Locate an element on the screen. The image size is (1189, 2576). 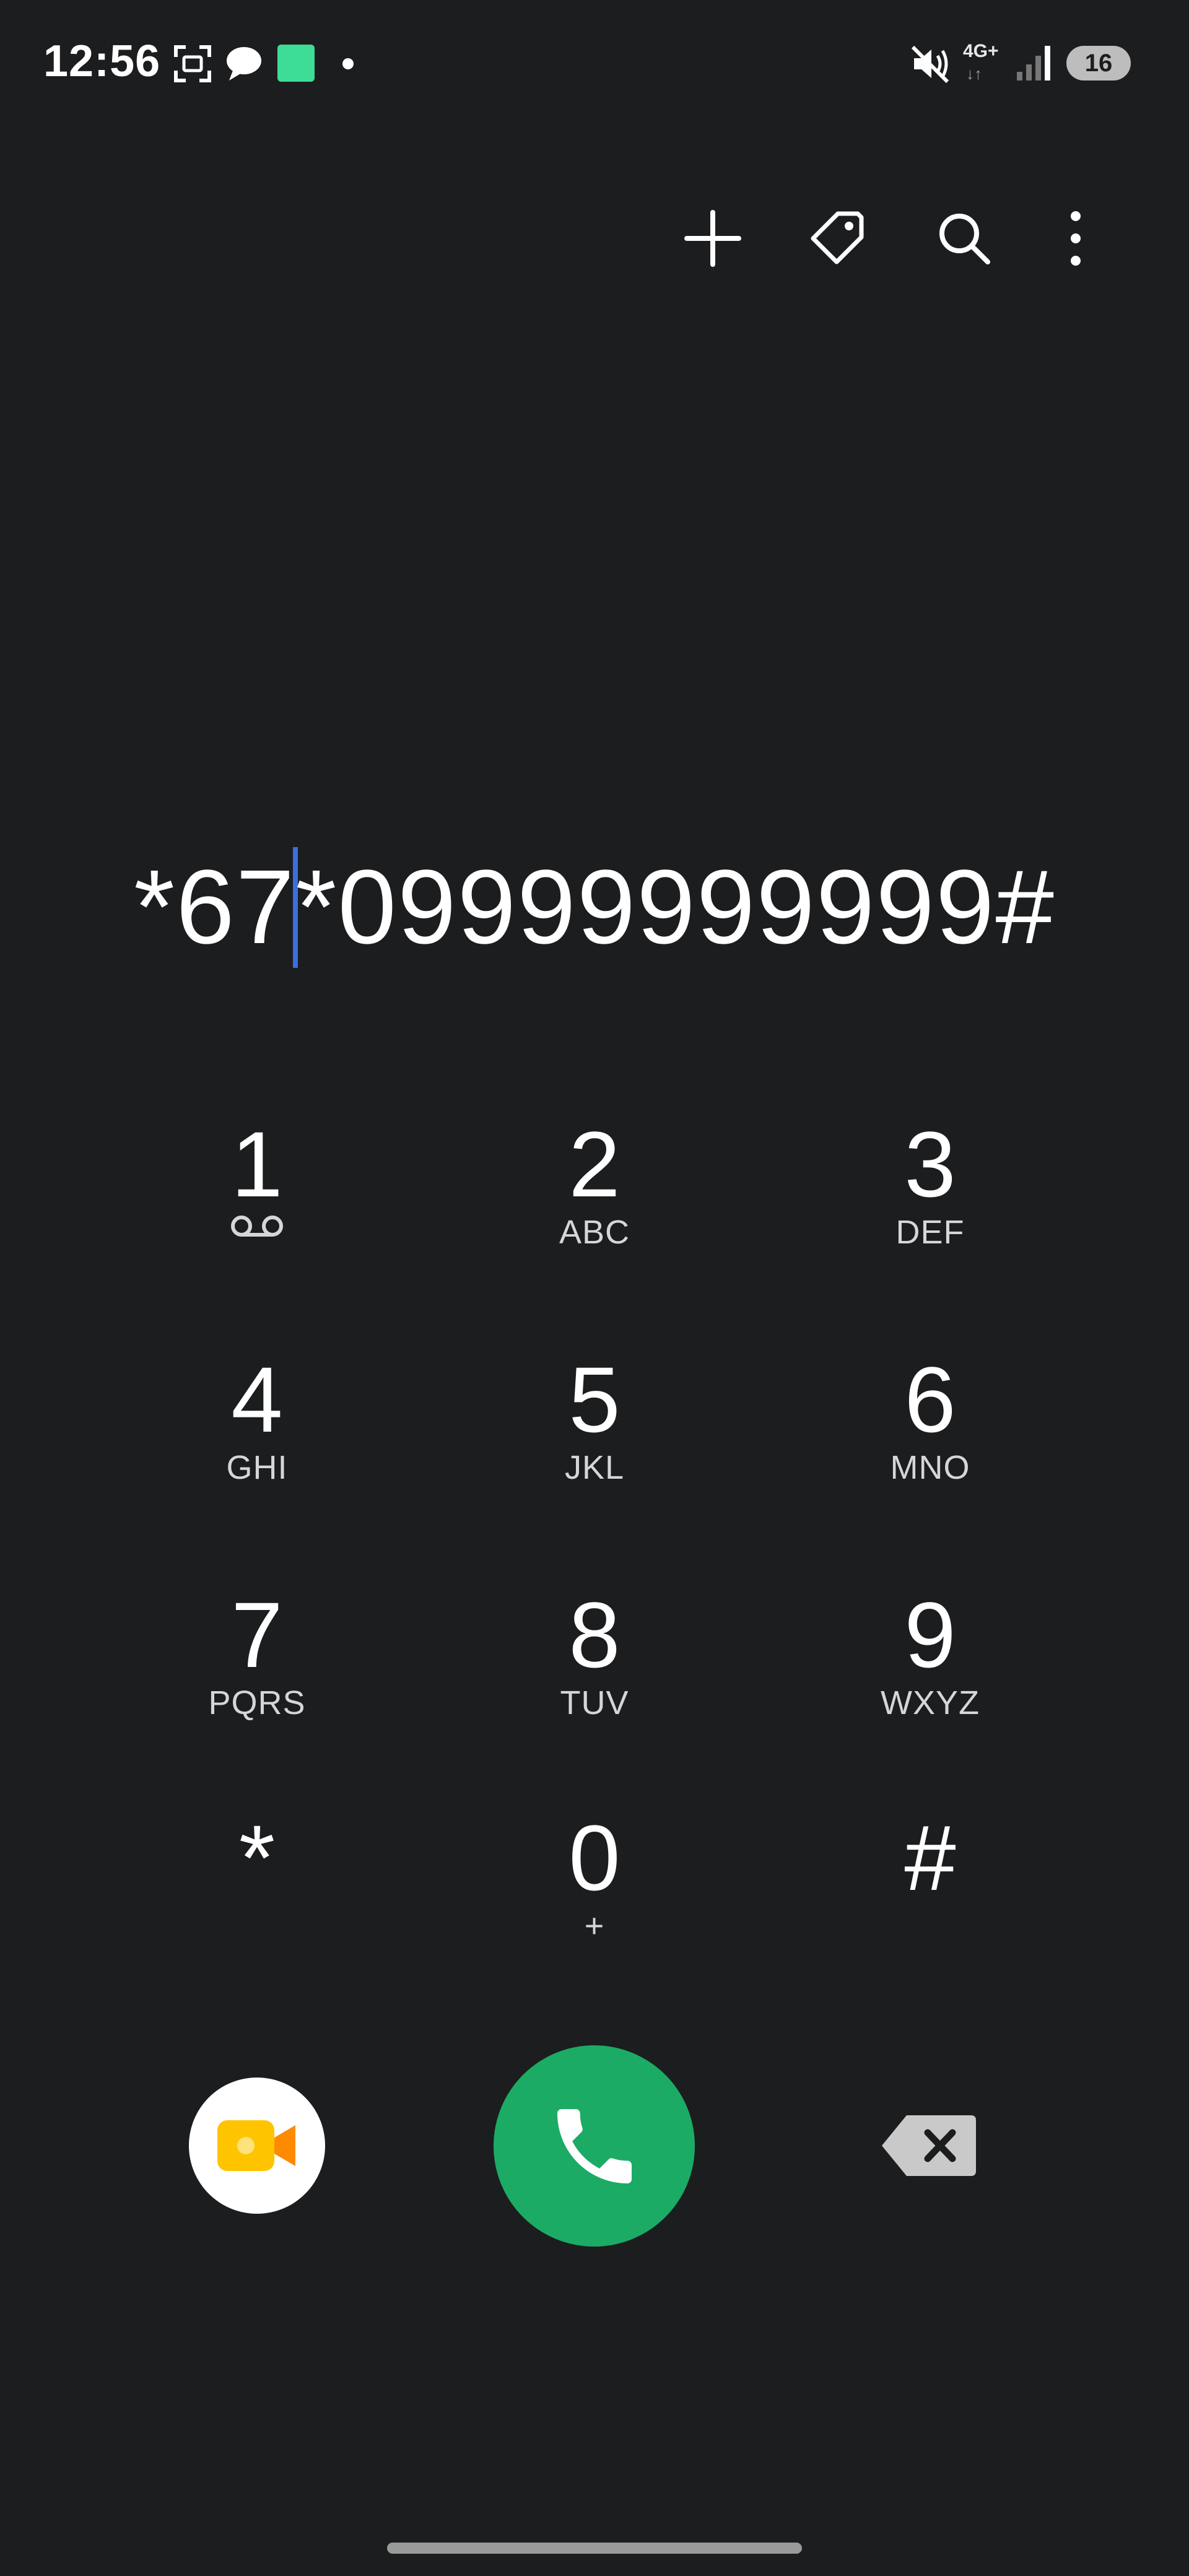
key-letters: JKL is located at coordinates (594, 1467).